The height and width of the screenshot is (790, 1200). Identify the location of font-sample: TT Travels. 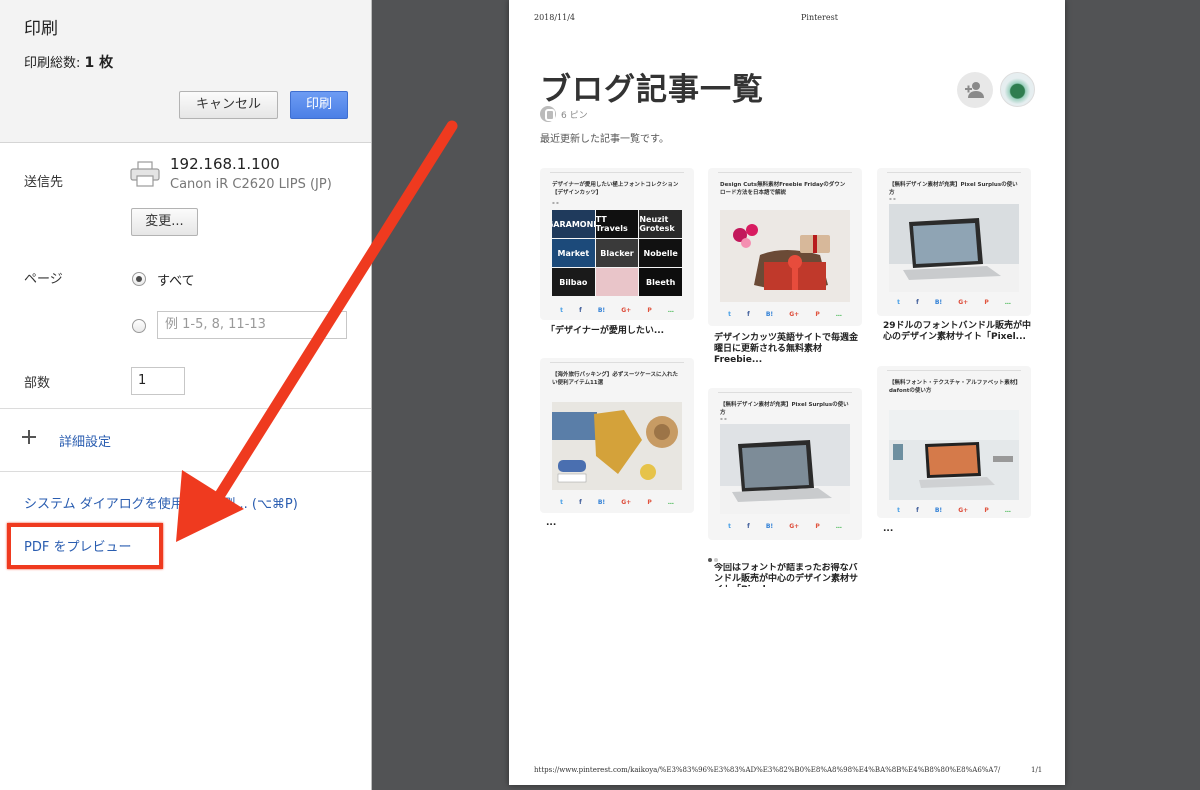
(617, 224).